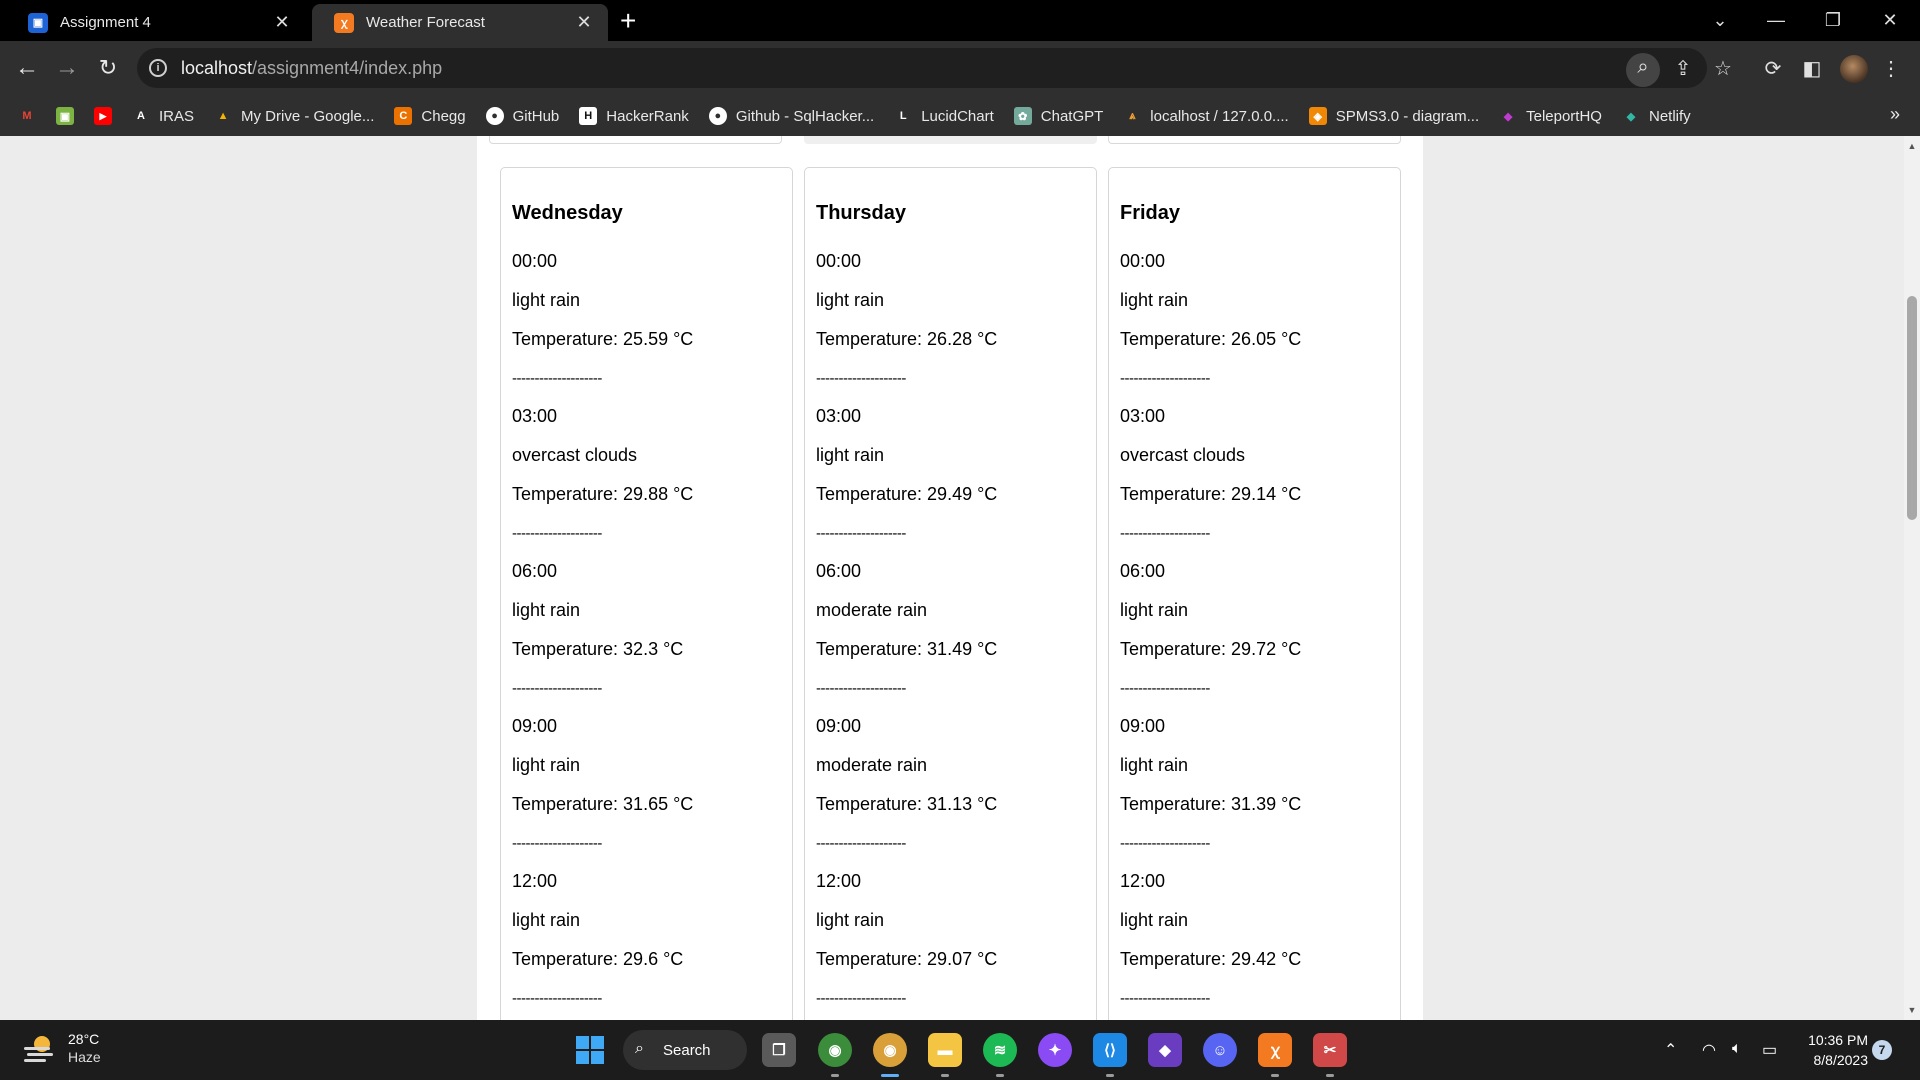 Image resolution: width=1920 pixels, height=1080 pixels. I want to click on bookmark-sheets: ▣, so click(65, 116).